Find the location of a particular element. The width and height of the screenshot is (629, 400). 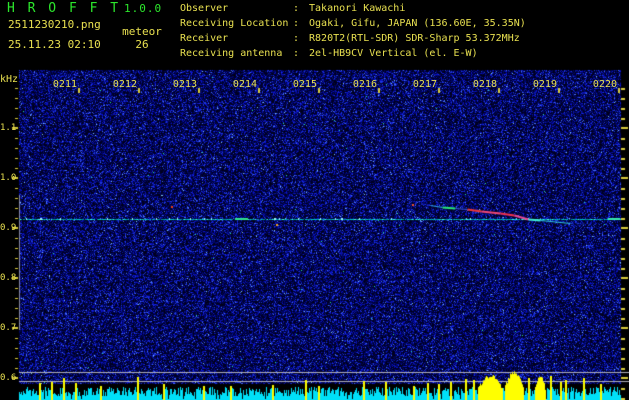

info-label: Receiving Location is located at coordinates (234, 23).